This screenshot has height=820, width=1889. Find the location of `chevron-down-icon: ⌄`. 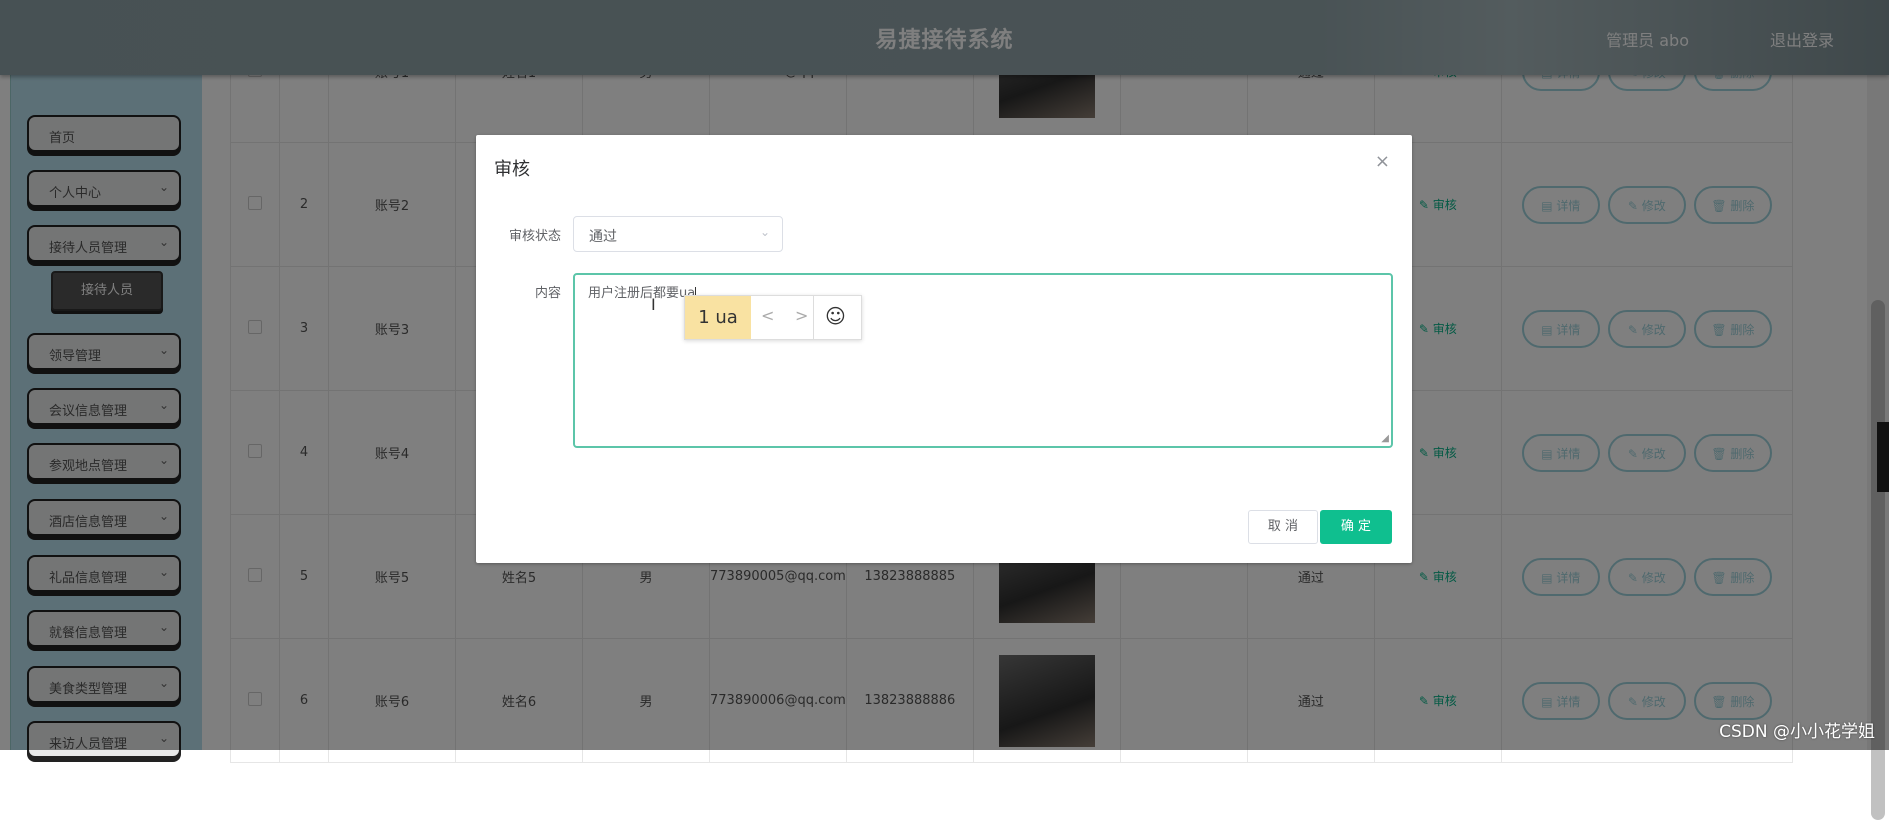

chevron-down-icon: ⌄ is located at coordinates (764, 232).